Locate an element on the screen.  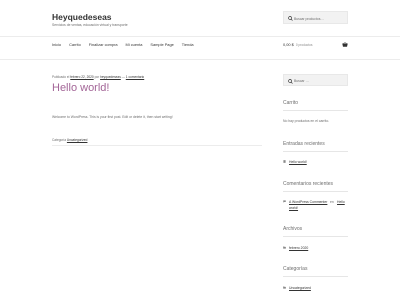
post-category-link: Uncategorized is located at coordinates (77, 140).